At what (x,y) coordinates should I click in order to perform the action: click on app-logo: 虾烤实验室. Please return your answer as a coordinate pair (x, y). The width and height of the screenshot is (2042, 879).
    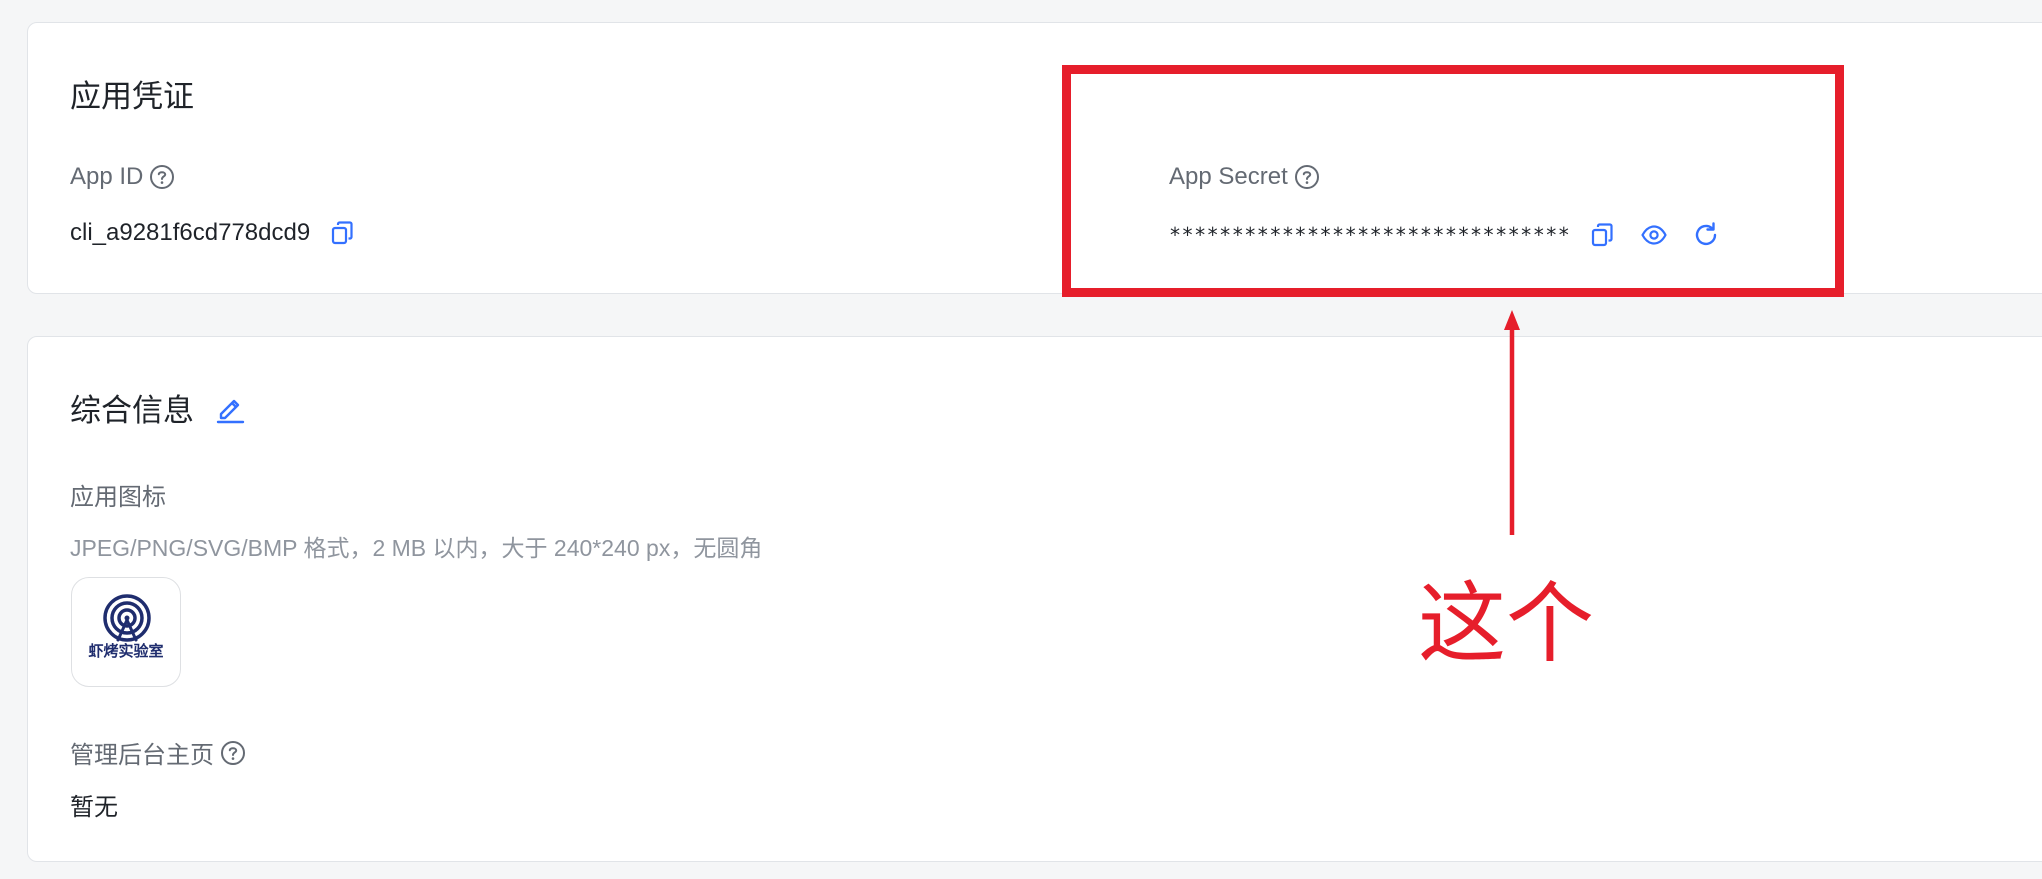
    Looking at the image, I should click on (126, 632).